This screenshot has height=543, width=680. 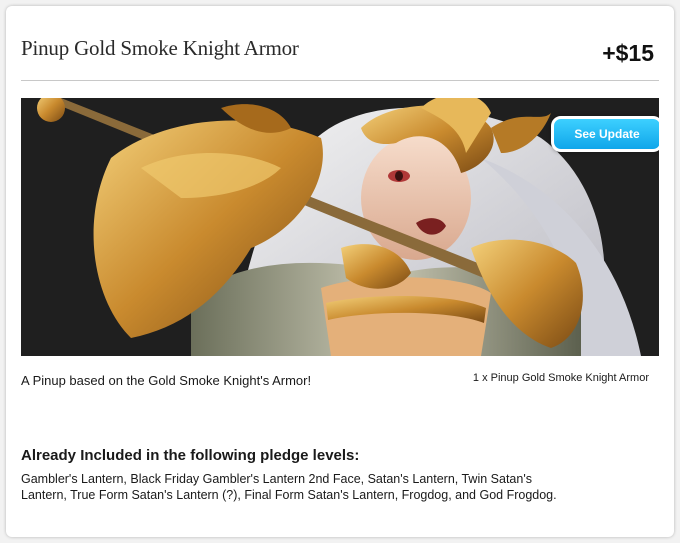 What do you see at coordinates (160, 48) in the screenshot?
I see `reward-title: Pinup Gold Smoke Knight Armor` at bounding box center [160, 48].